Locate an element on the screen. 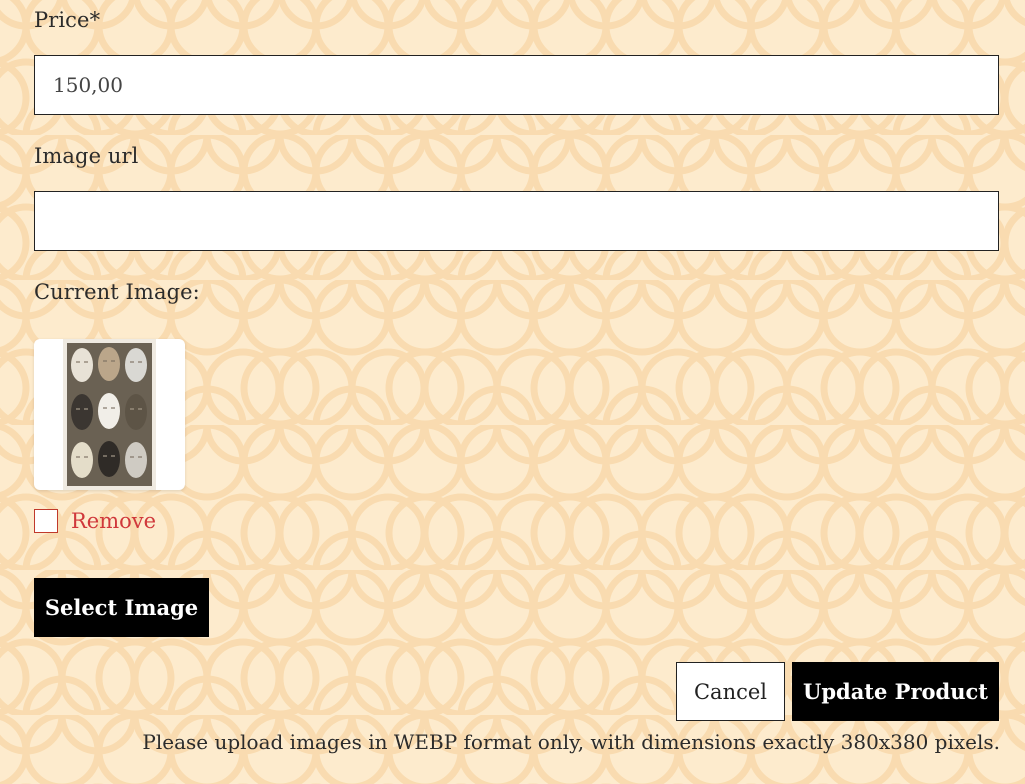 This screenshot has height=784, width=1025. price-label: Price* is located at coordinates (67, 20).